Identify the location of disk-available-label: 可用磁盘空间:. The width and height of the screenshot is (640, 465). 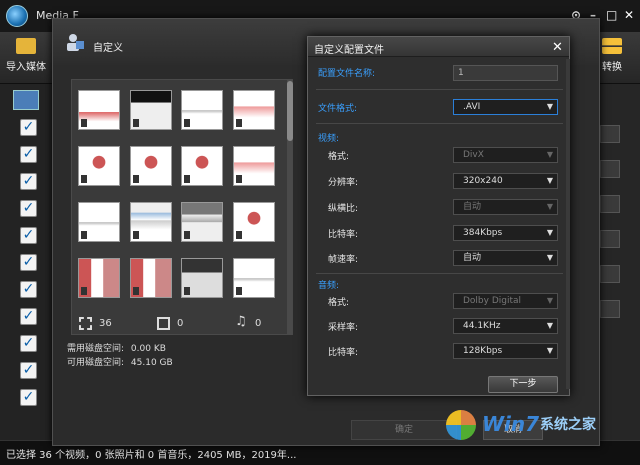
(96, 363).